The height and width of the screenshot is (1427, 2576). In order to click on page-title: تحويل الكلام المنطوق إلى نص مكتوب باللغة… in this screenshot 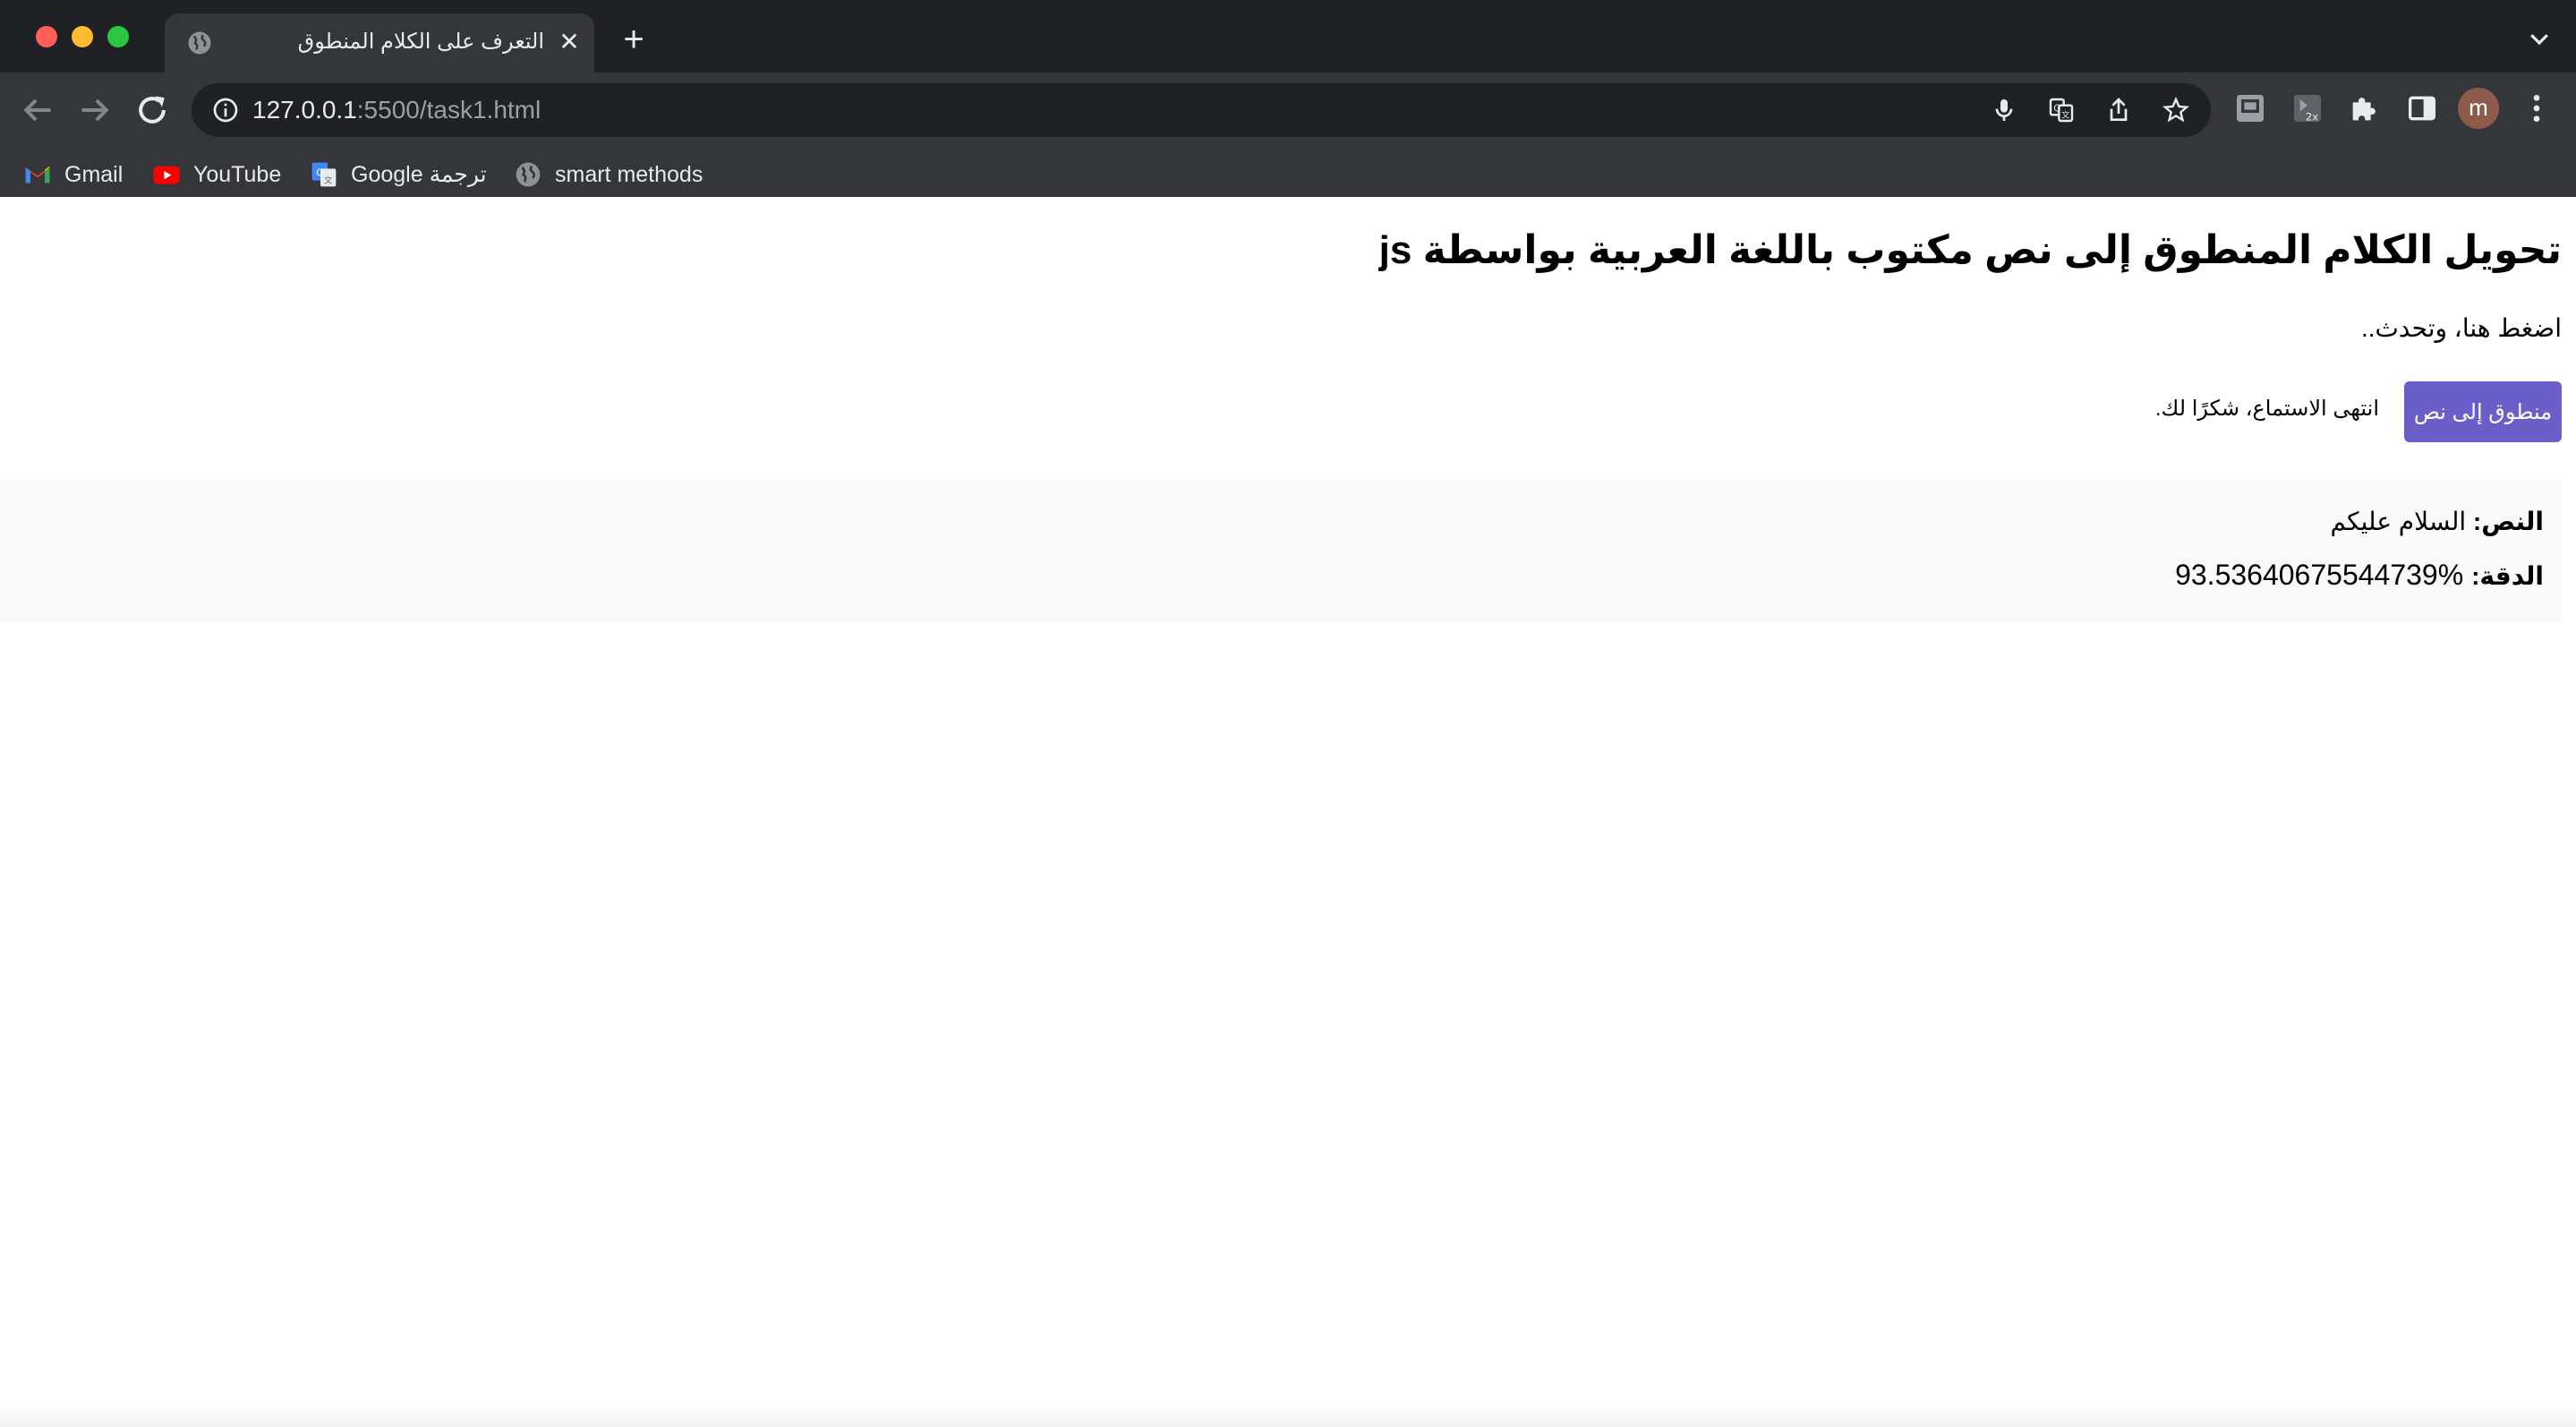, I will do `click(1970, 250)`.